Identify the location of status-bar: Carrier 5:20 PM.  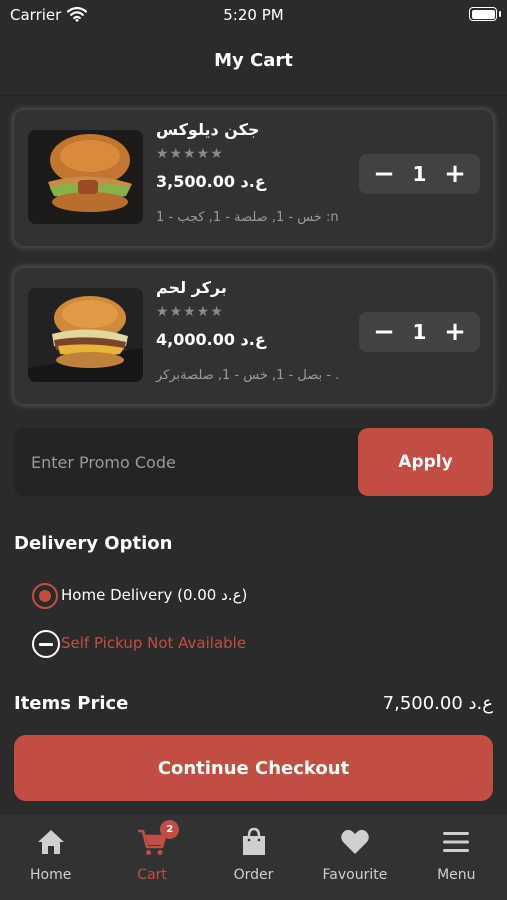
(253, 15).